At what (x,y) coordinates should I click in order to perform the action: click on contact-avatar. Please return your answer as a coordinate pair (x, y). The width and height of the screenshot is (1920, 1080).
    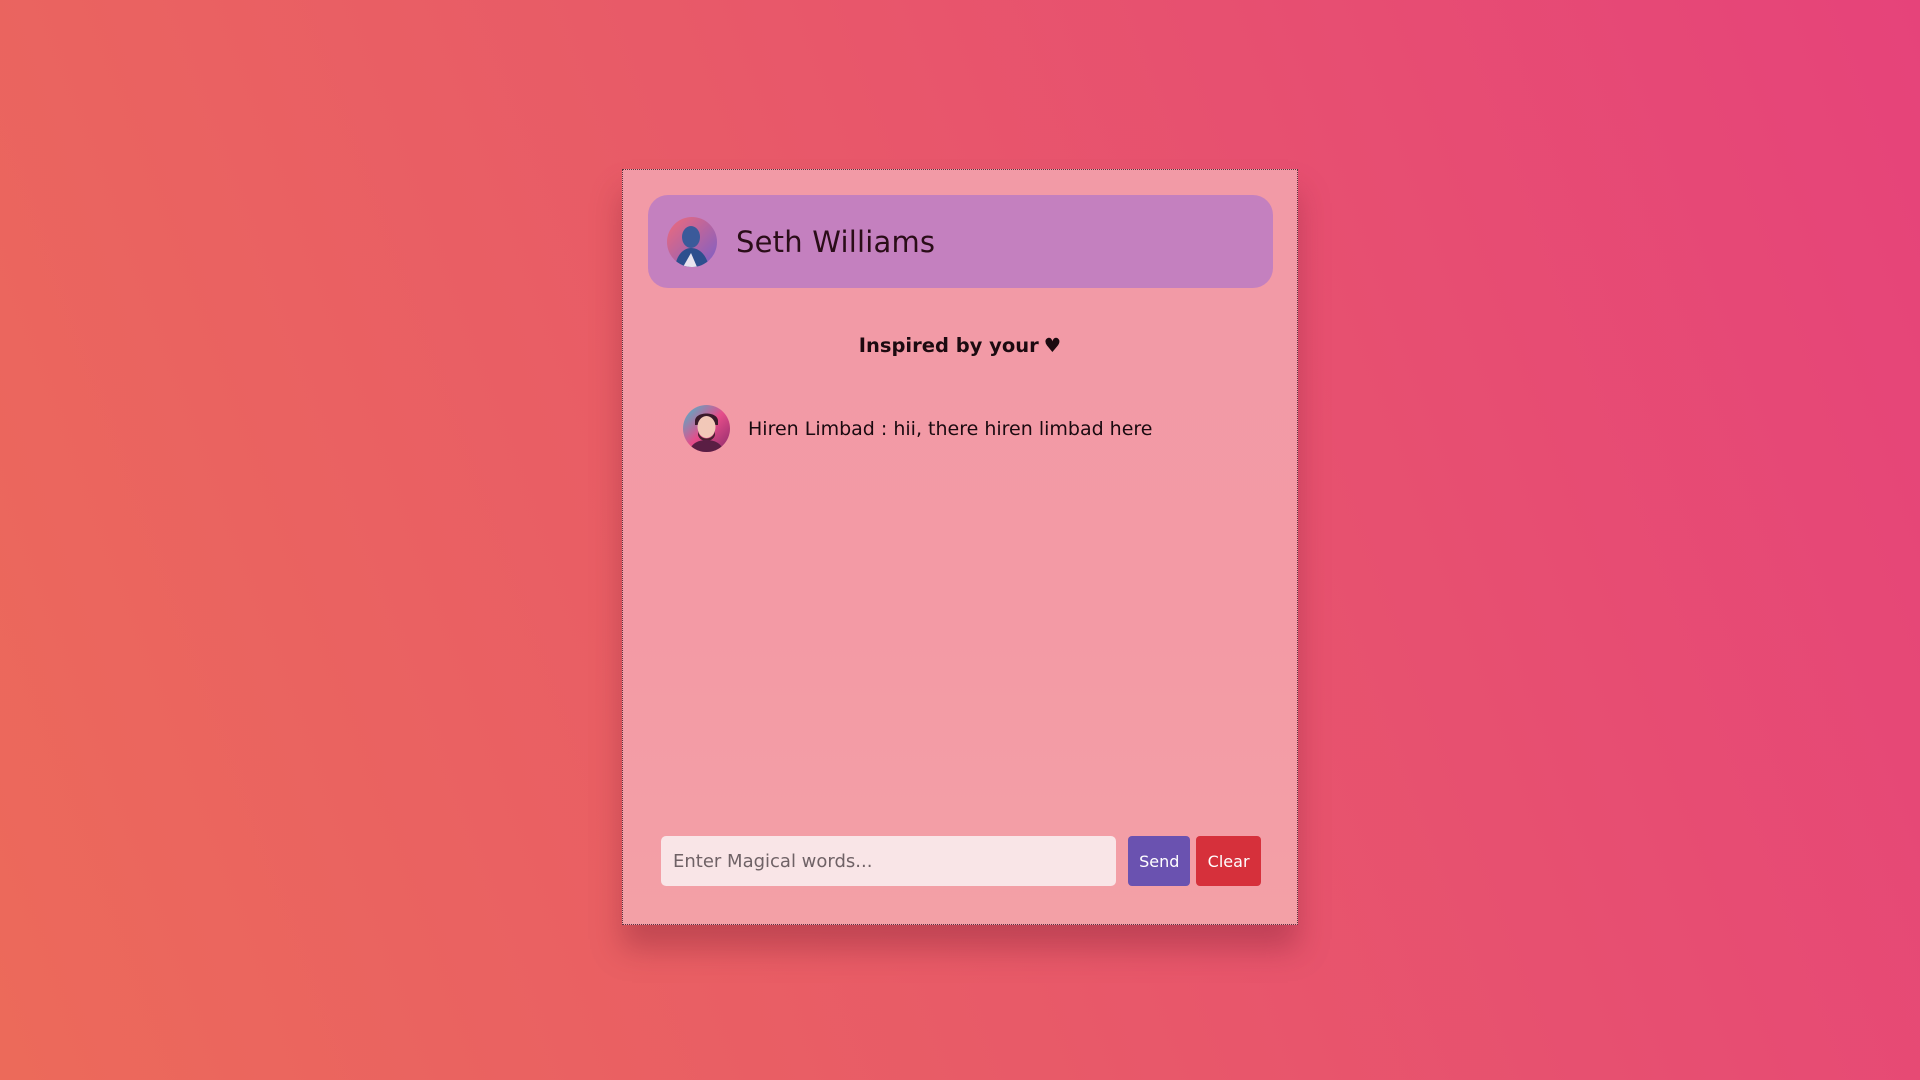
    Looking at the image, I should click on (692, 241).